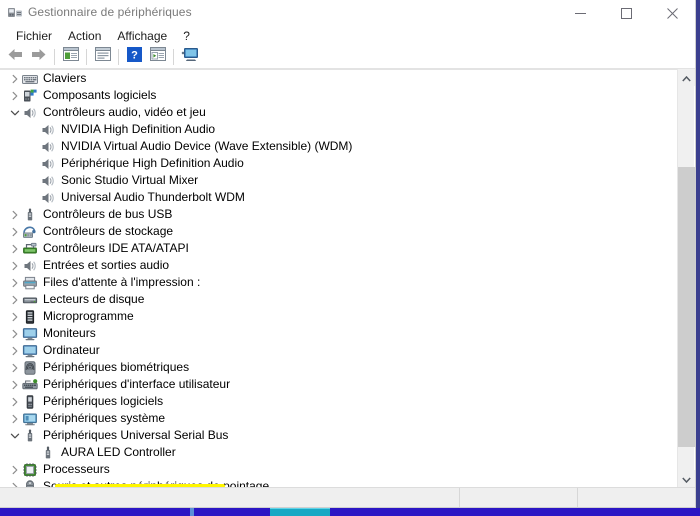 Image resolution: width=700 pixels, height=516 pixels. I want to click on printer-icon, so click(30, 282).